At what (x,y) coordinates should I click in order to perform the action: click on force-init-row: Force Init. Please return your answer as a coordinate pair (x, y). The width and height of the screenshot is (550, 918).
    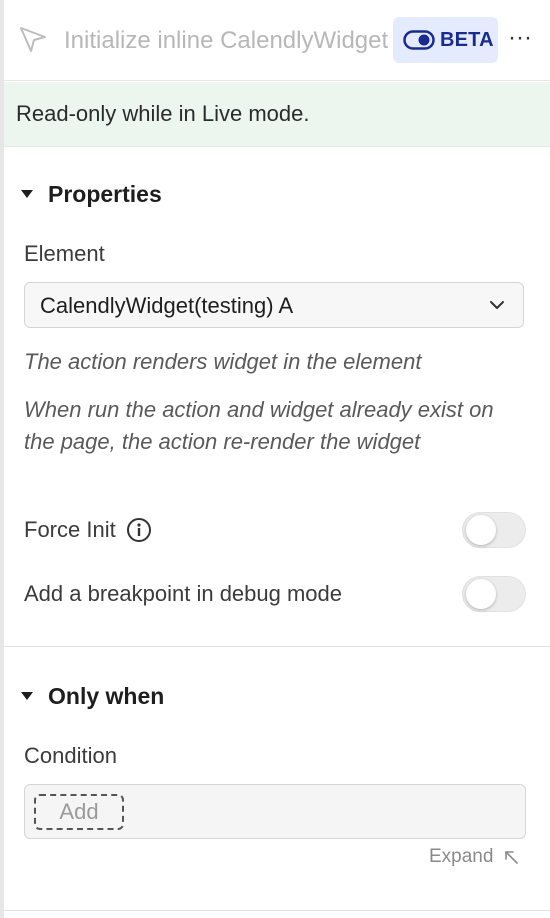
    Looking at the image, I should click on (88, 530).